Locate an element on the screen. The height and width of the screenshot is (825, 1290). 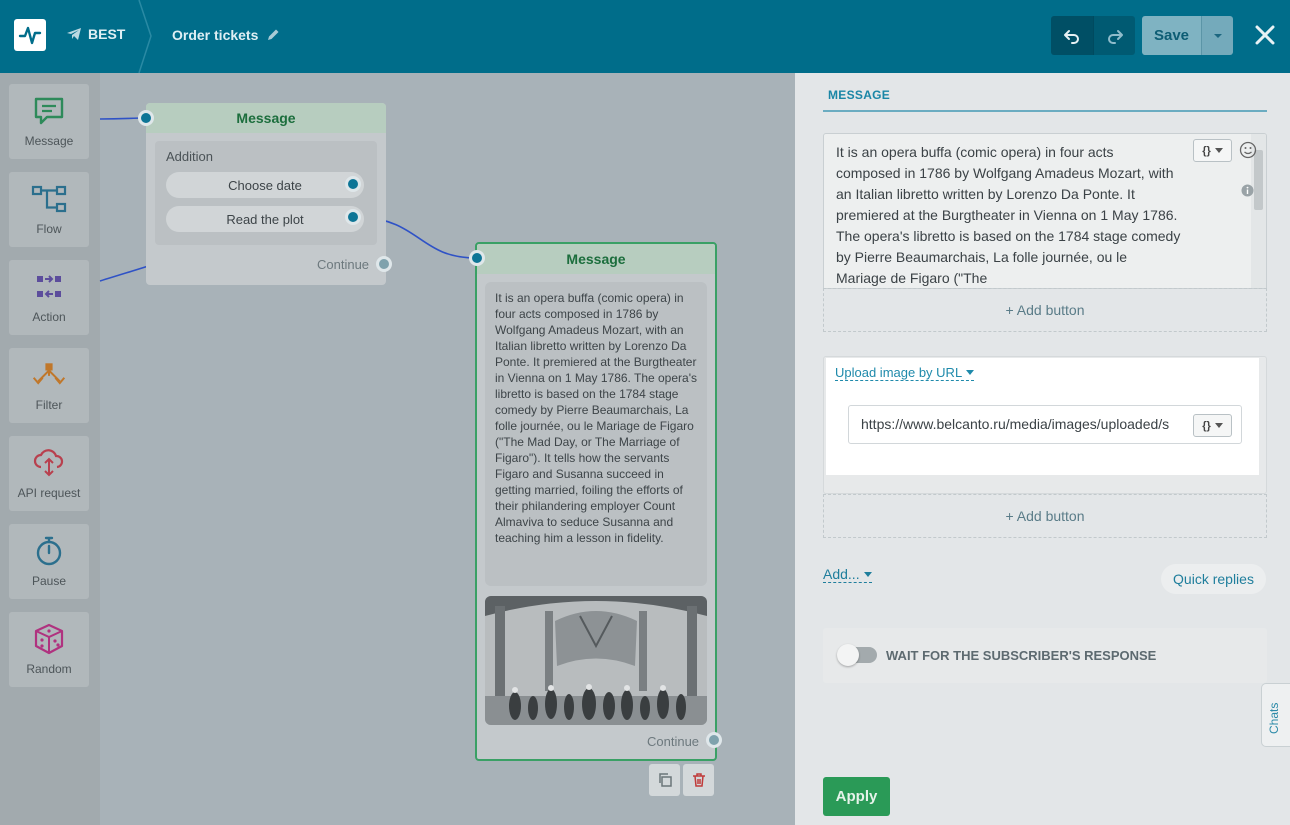
undo-button is located at coordinates (1072, 35).